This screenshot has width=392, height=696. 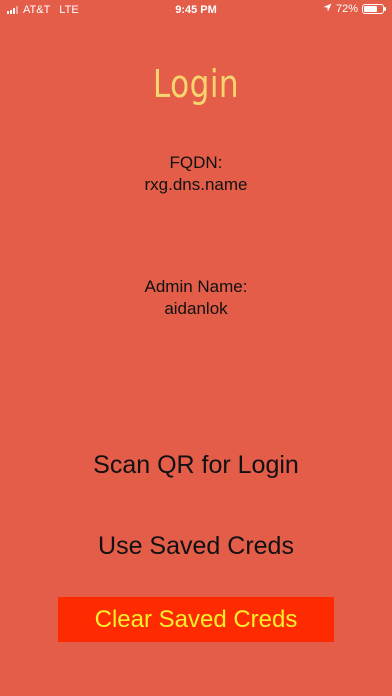 I want to click on admin-name-value: aidanlok, so click(x=196, y=308).